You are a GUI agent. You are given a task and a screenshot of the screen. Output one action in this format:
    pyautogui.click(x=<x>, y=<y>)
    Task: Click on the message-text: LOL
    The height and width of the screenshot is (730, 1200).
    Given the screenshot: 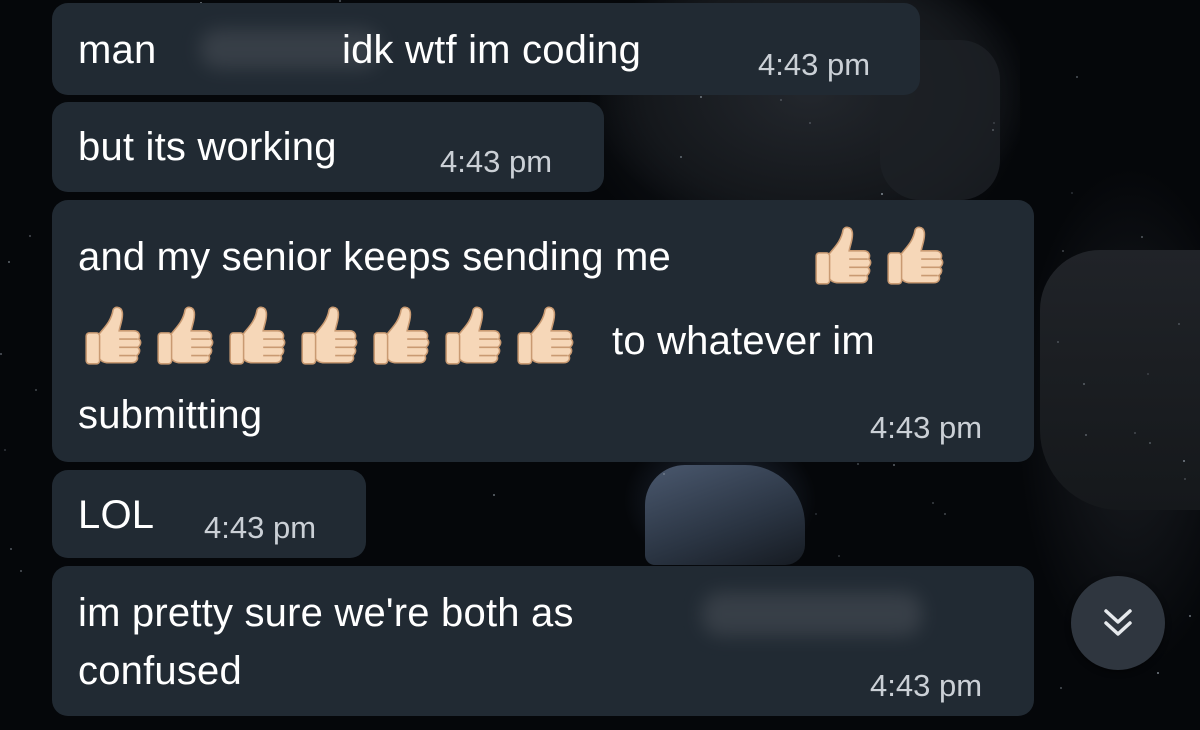 What is the action you would take?
    pyautogui.click(x=116, y=515)
    